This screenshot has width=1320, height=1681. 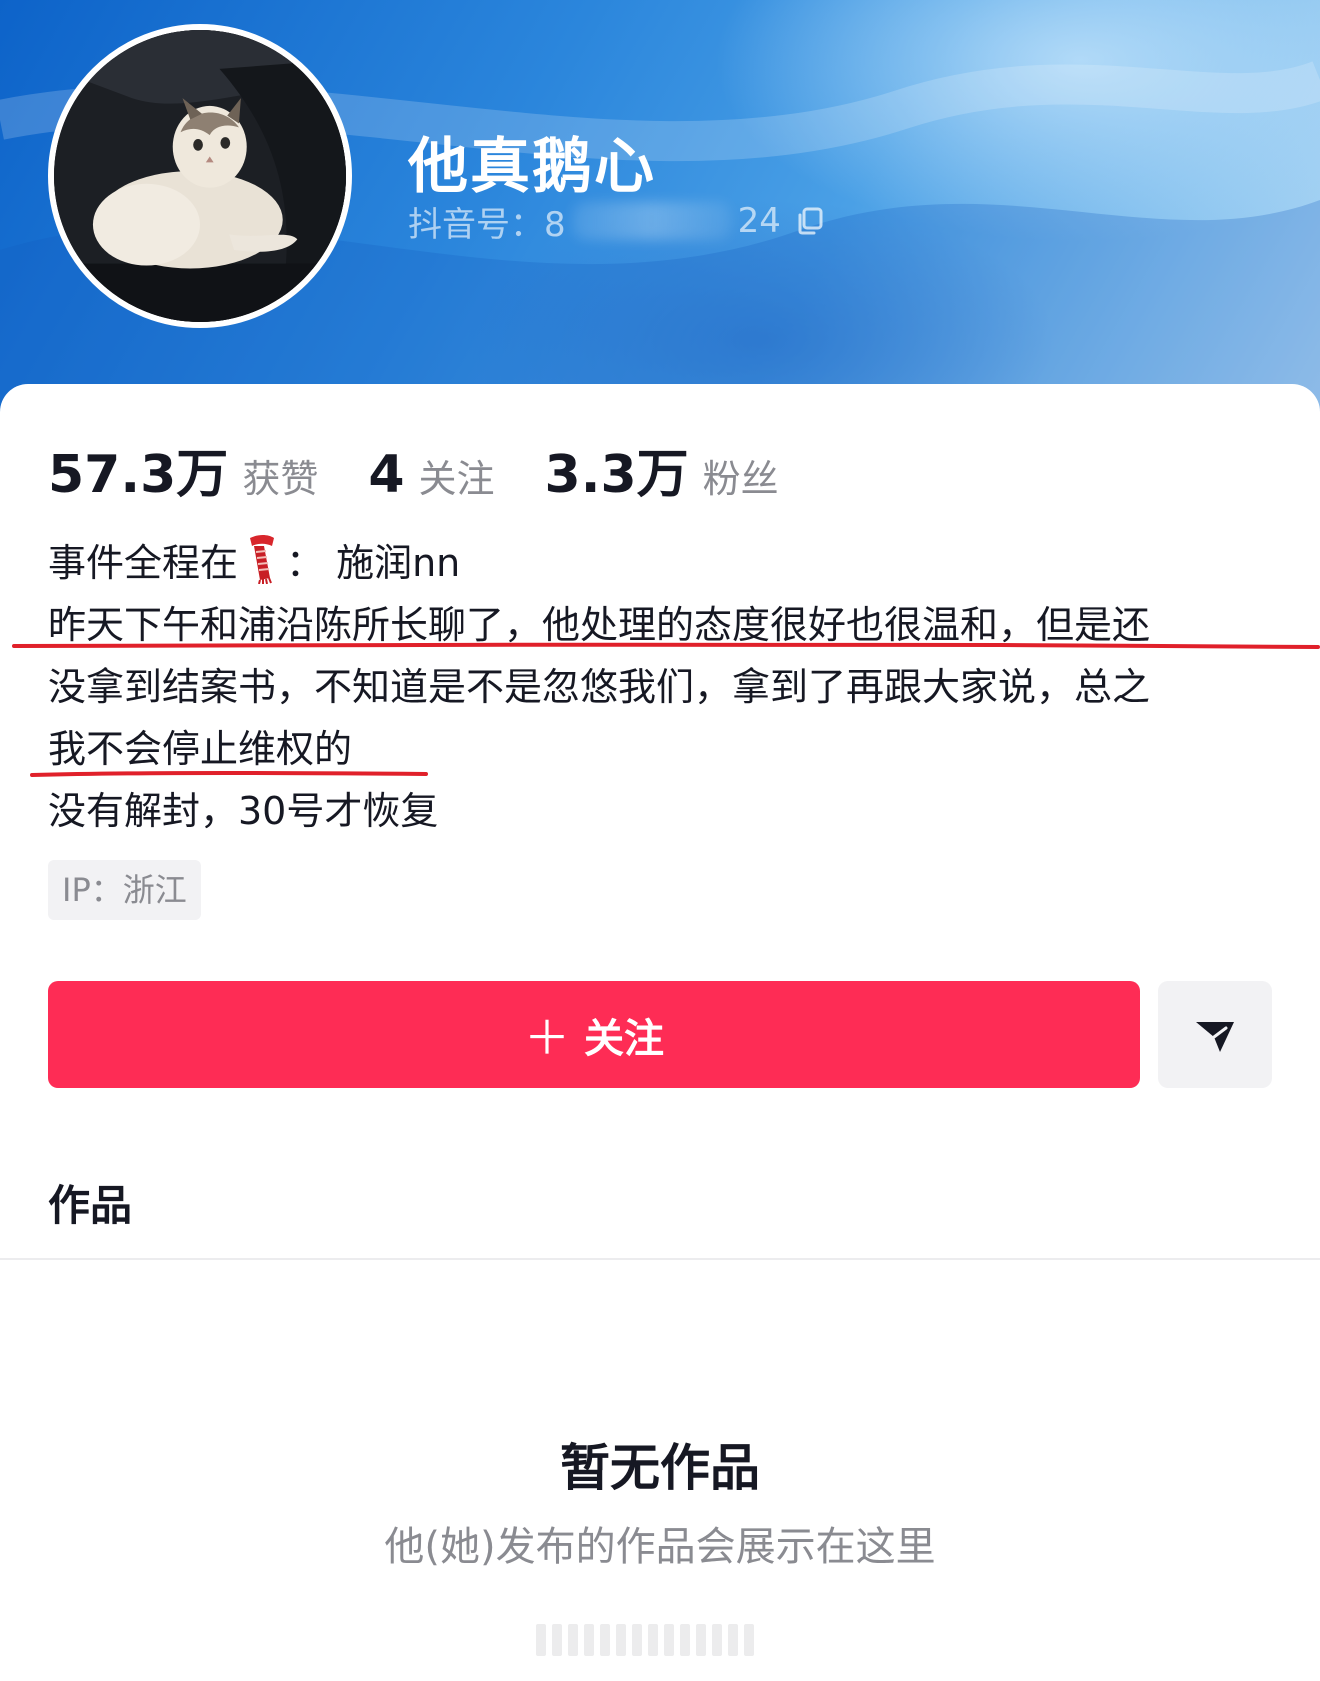 I want to click on account-id-prefix: 抖音号：8, so click(x=487, y=224).